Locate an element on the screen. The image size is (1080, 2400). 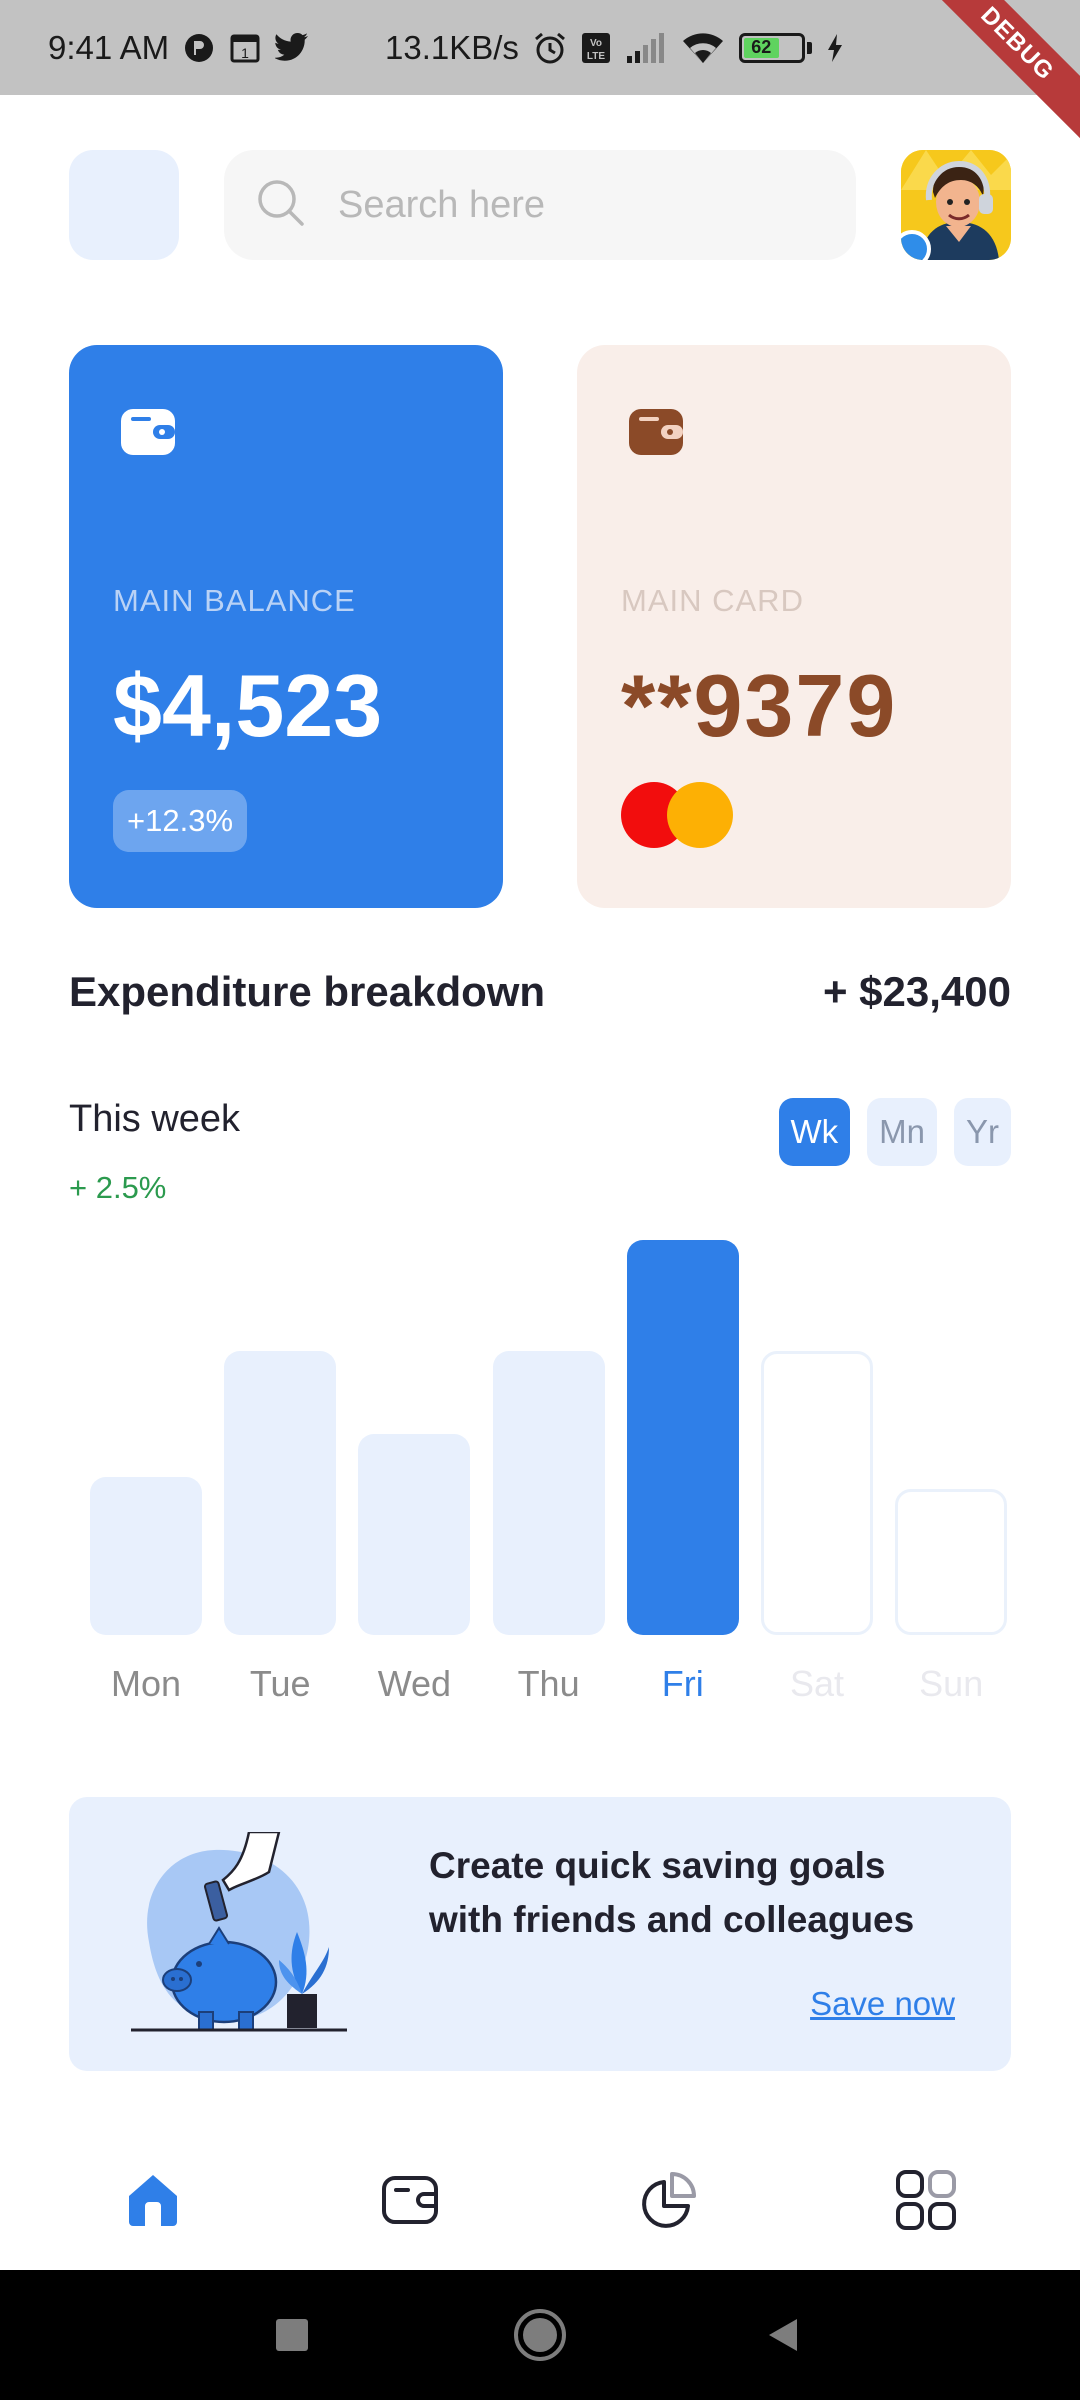
svg-text: LTE is located at coordinates (596, 56).